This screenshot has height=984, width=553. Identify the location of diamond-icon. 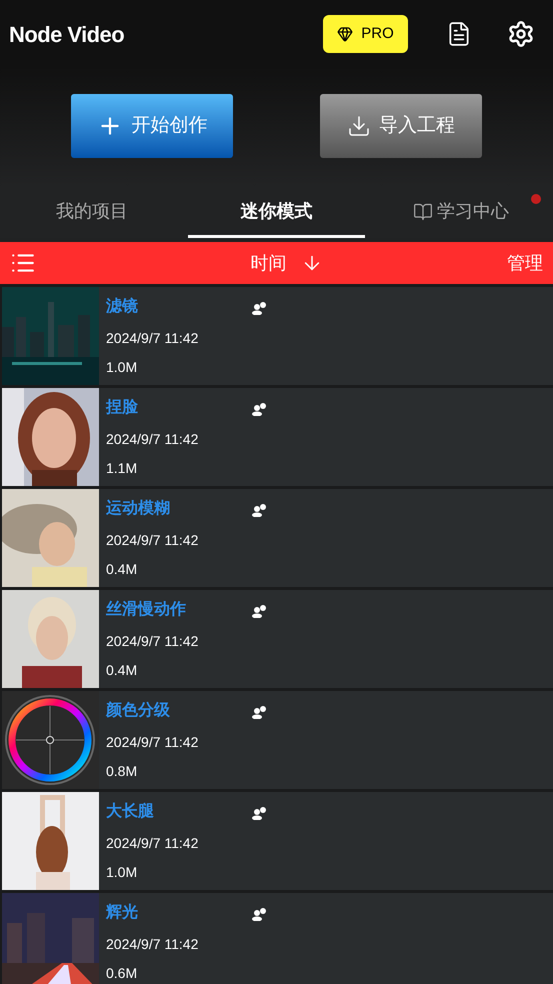
(345, 34).